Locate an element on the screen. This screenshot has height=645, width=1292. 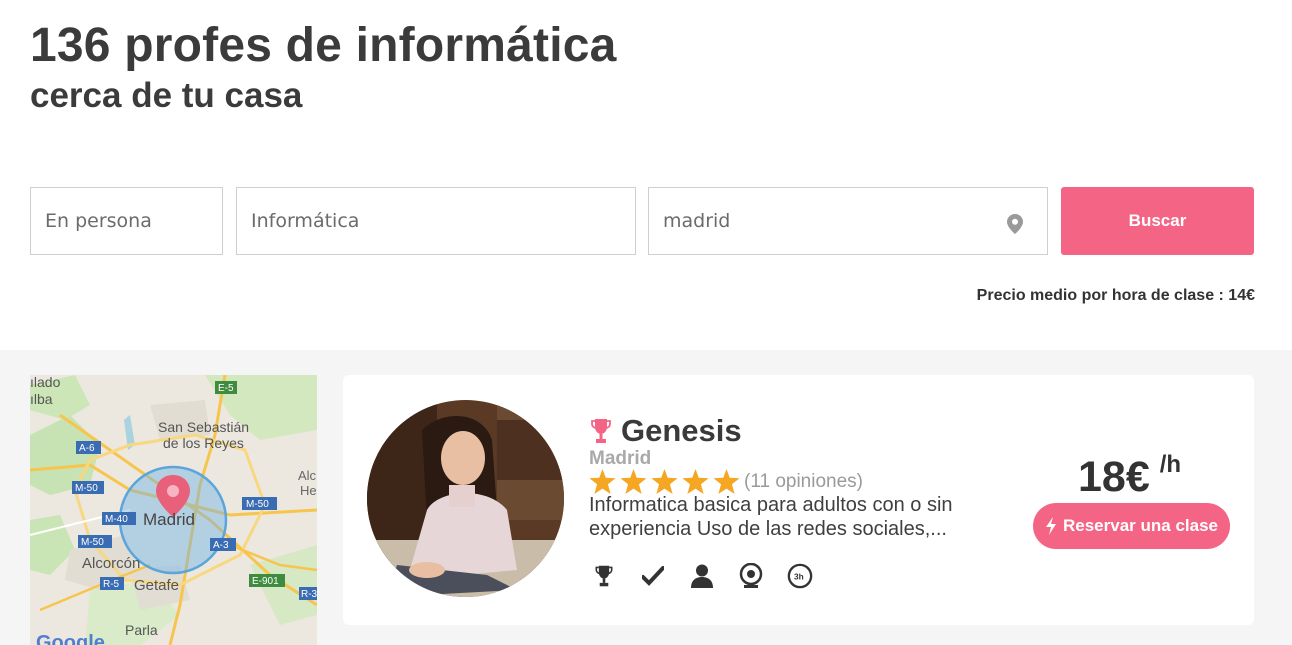
subject-value: Informática is located at coordinates (305, 221).